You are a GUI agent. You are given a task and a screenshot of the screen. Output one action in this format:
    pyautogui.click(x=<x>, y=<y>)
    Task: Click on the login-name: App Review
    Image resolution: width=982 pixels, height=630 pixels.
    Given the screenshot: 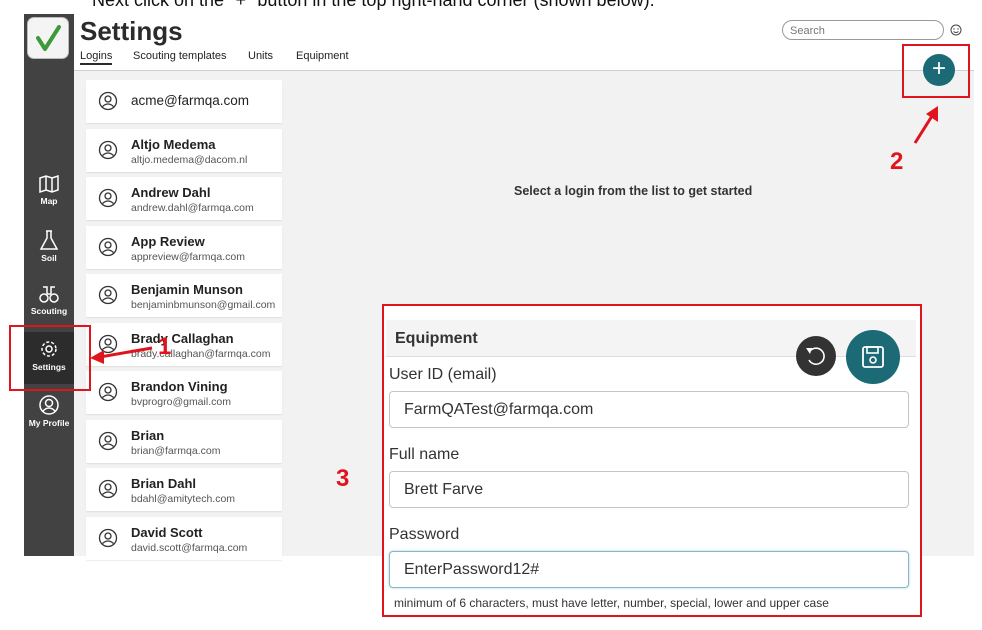 What is the action you would take?
    pyautogui.click(x=168, y=241)
    